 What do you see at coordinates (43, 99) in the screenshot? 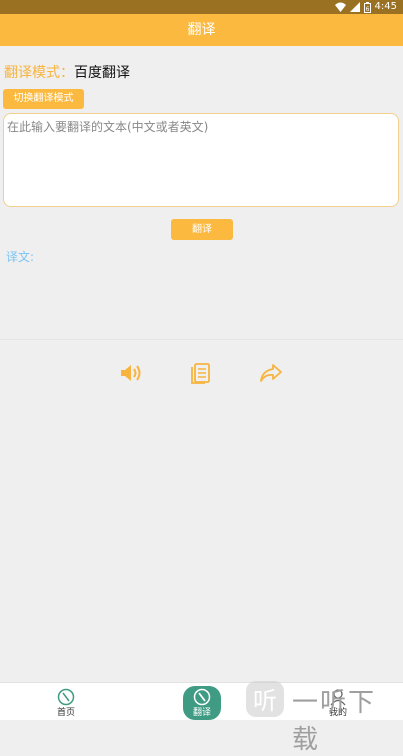
I see `switch-mode-button: 切换翻译模式` at bounding box center [43, 99].